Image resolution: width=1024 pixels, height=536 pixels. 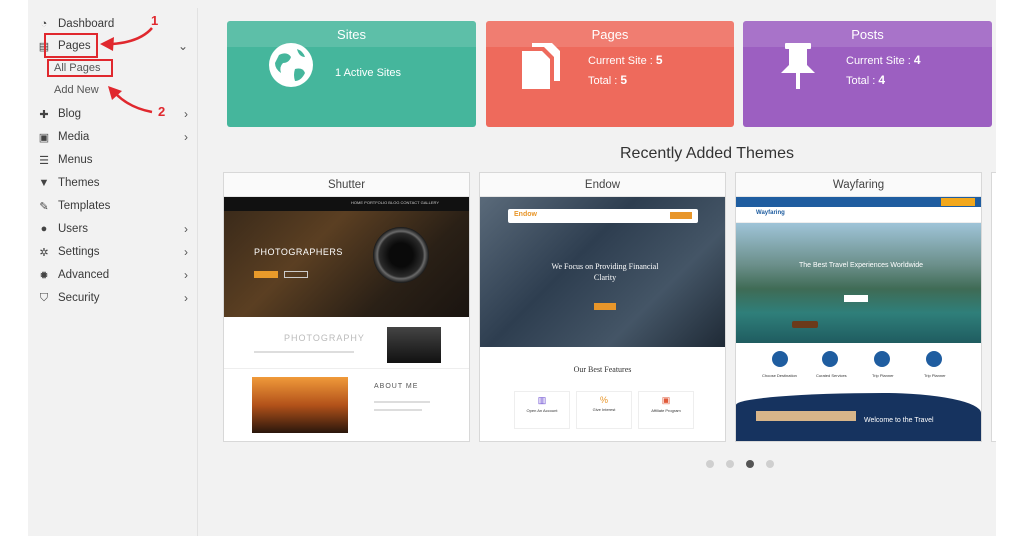 I want to click on preview-navbar: Wayfaring, so click(x=858, y=215).